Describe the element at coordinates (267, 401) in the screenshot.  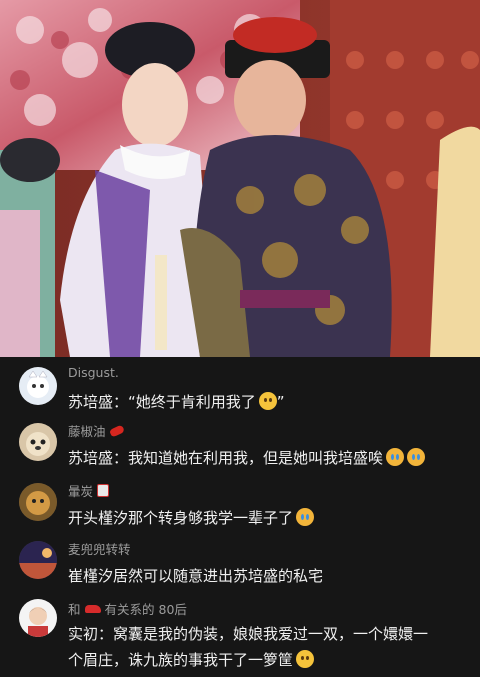
I see `hug-face-icon` at that location.